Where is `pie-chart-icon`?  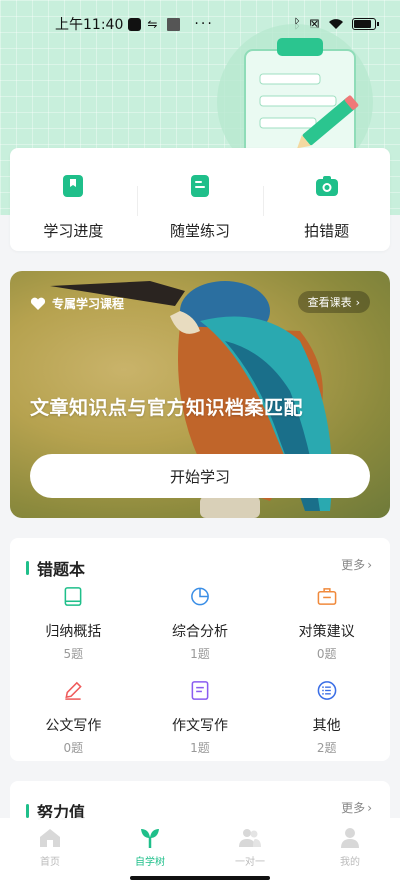
pie-chart-icon is located at coordinates (200, 596).